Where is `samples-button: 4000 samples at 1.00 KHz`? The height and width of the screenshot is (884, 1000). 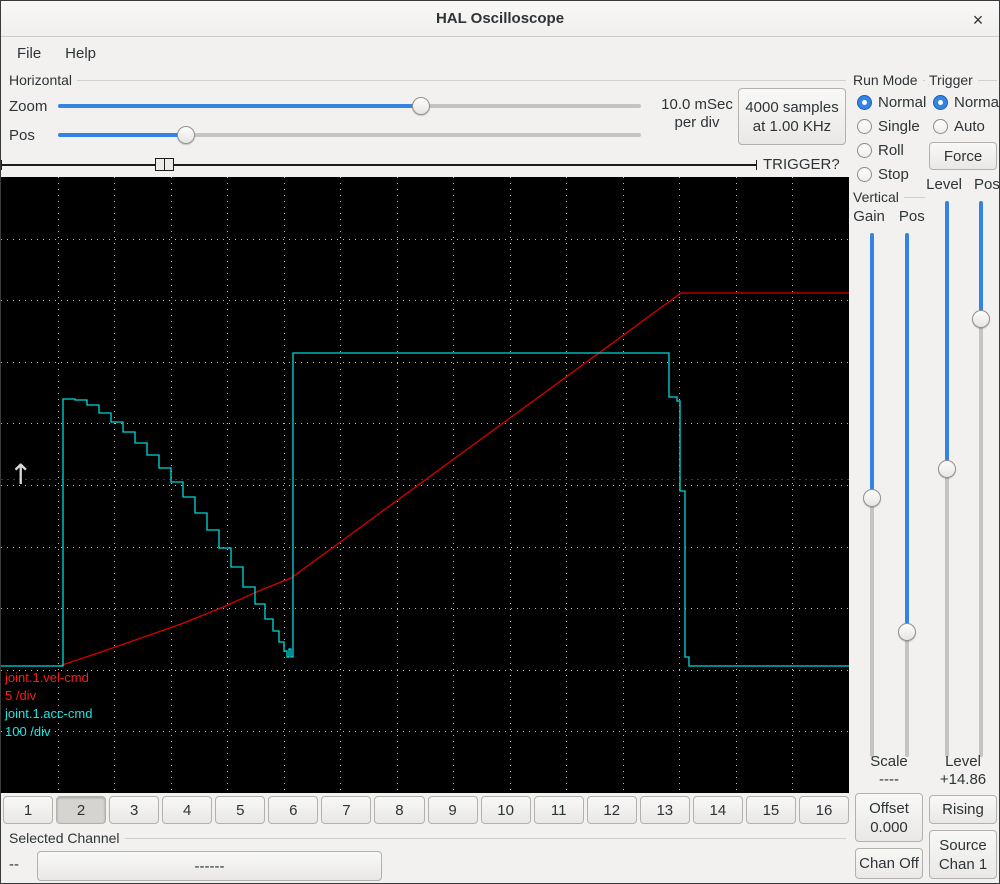 samples-button: 4000 samples at 1.00 KHz is located at coordinates (792, 116).